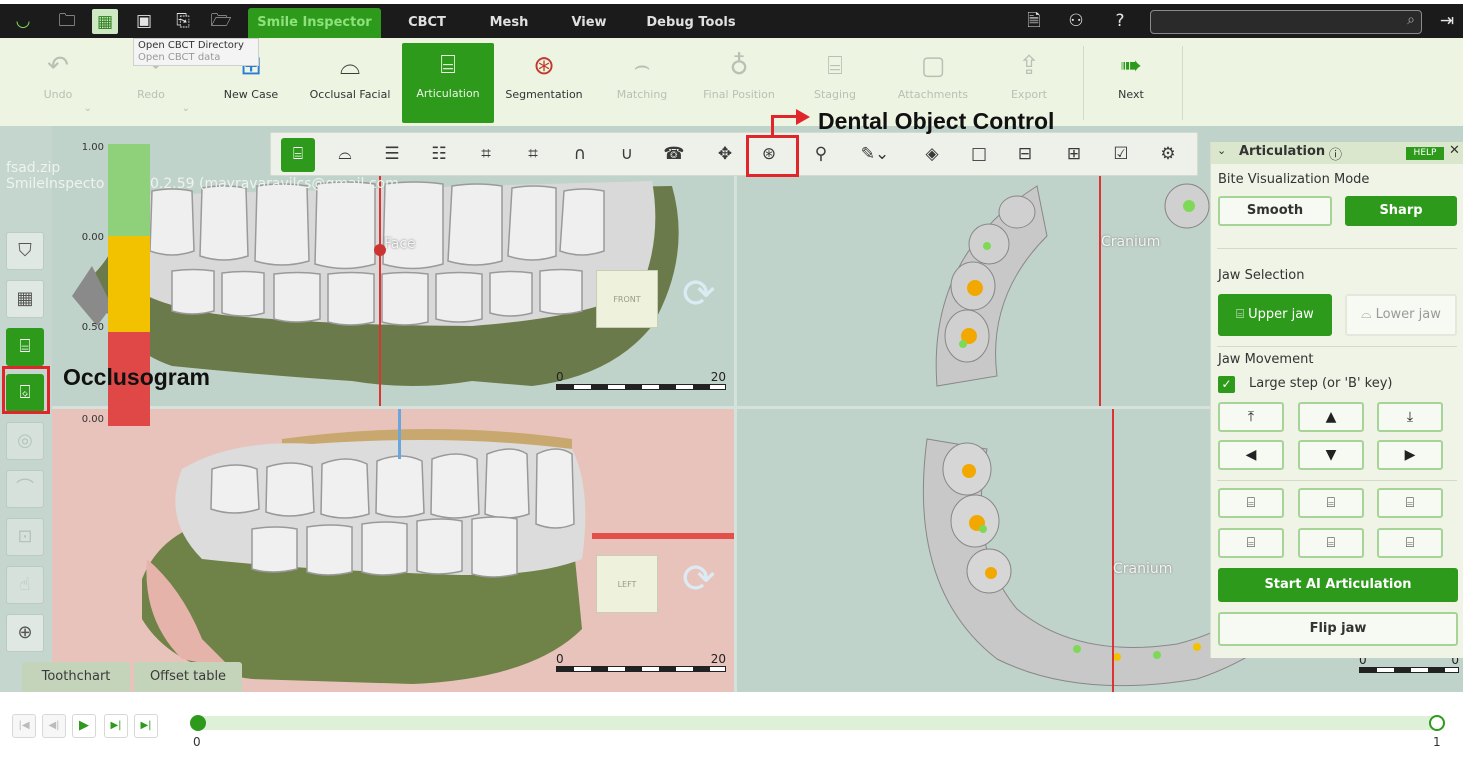 This screenshot has height=758, width=1463. What do you see at coordinates (1028, 94) in the screenshot?
I see `export-label: Export` at bounding box center [1028, 94].